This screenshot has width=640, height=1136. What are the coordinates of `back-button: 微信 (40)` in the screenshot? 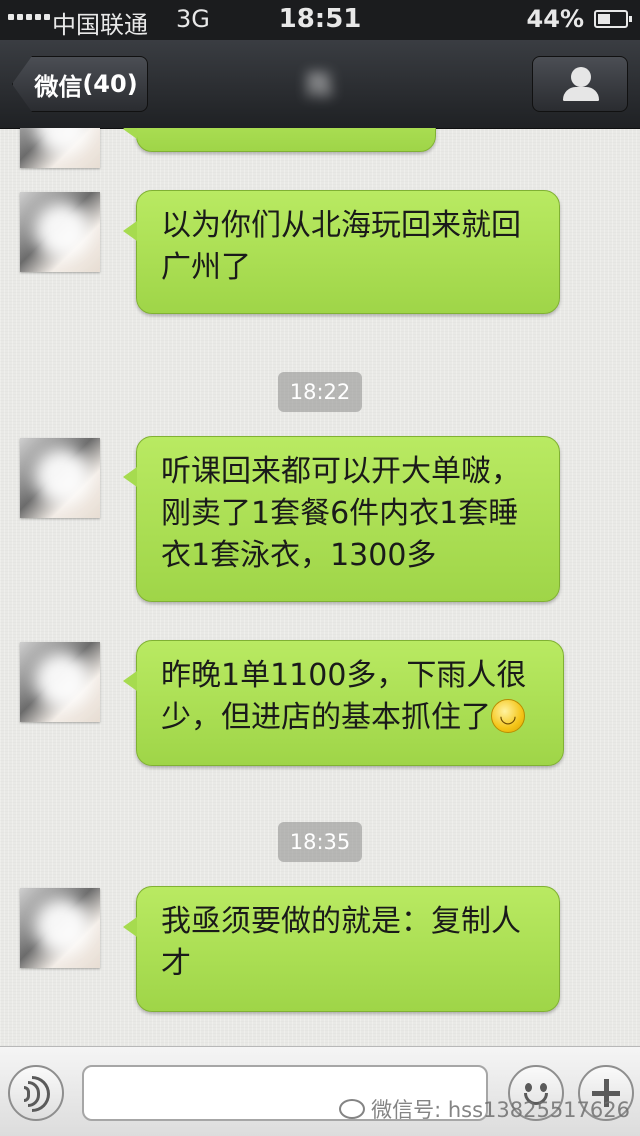 It's located at (80, 84).